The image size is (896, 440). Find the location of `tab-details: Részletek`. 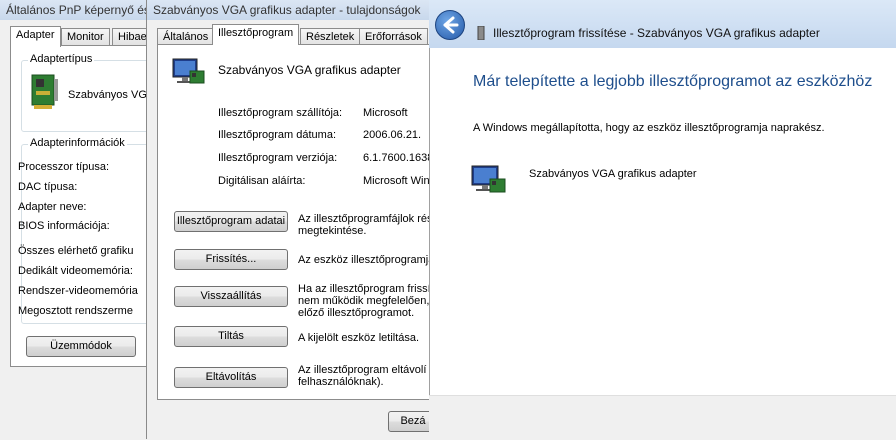

tab-details: Részletek is located at coordinates (330, 36).